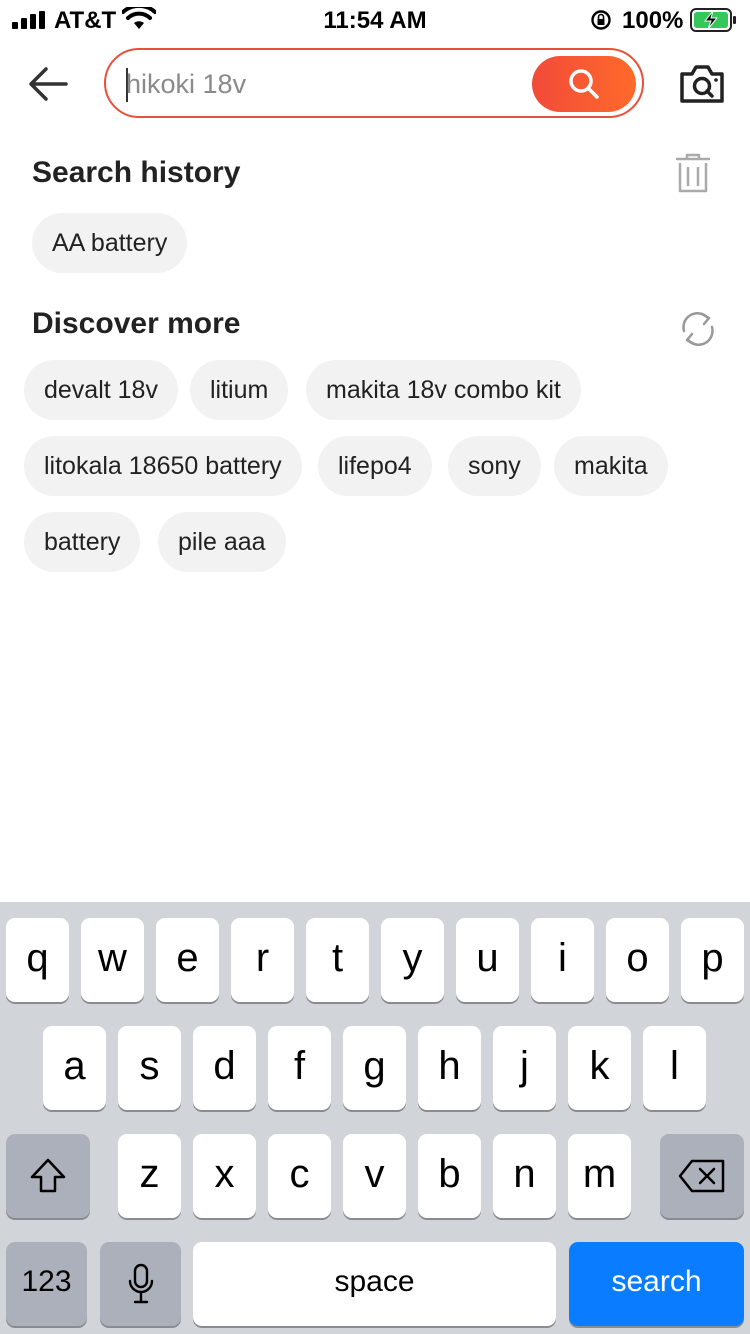 The height and width of the screenshot is (1334, 750). Describe the element at coordinates (46, 1284) in the screenshot. I see `numbers-key: 123` at that location.